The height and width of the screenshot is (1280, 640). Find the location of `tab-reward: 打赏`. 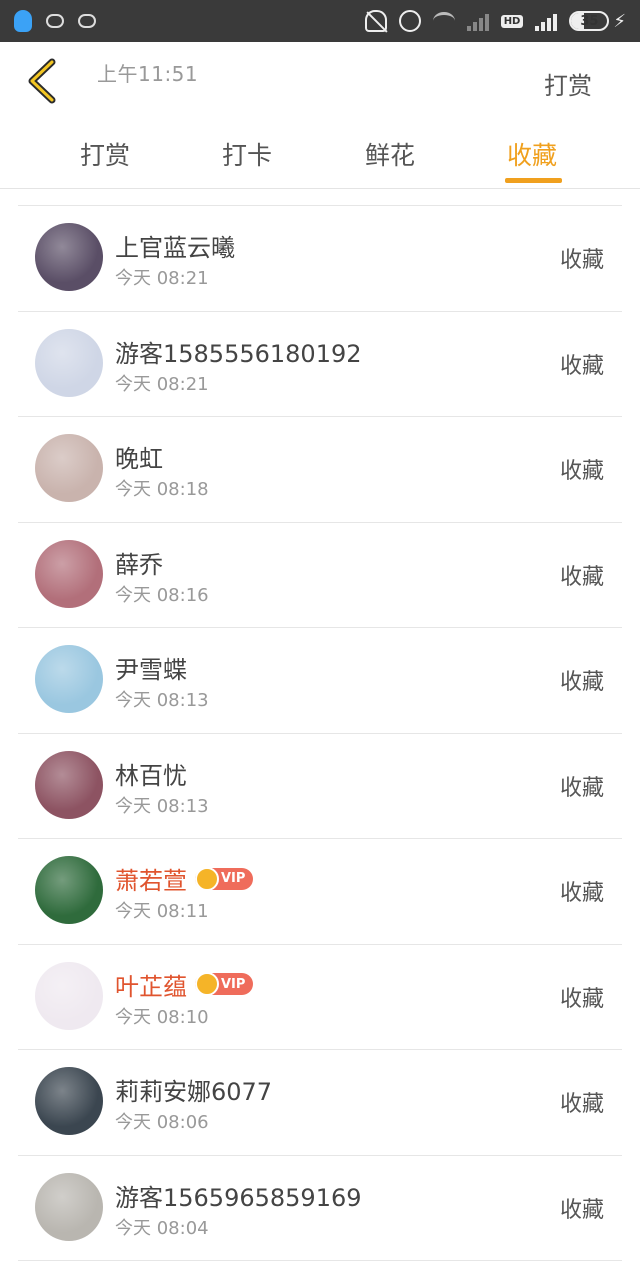

tab-reward: 打赏 is located at coordinates (105, 154).